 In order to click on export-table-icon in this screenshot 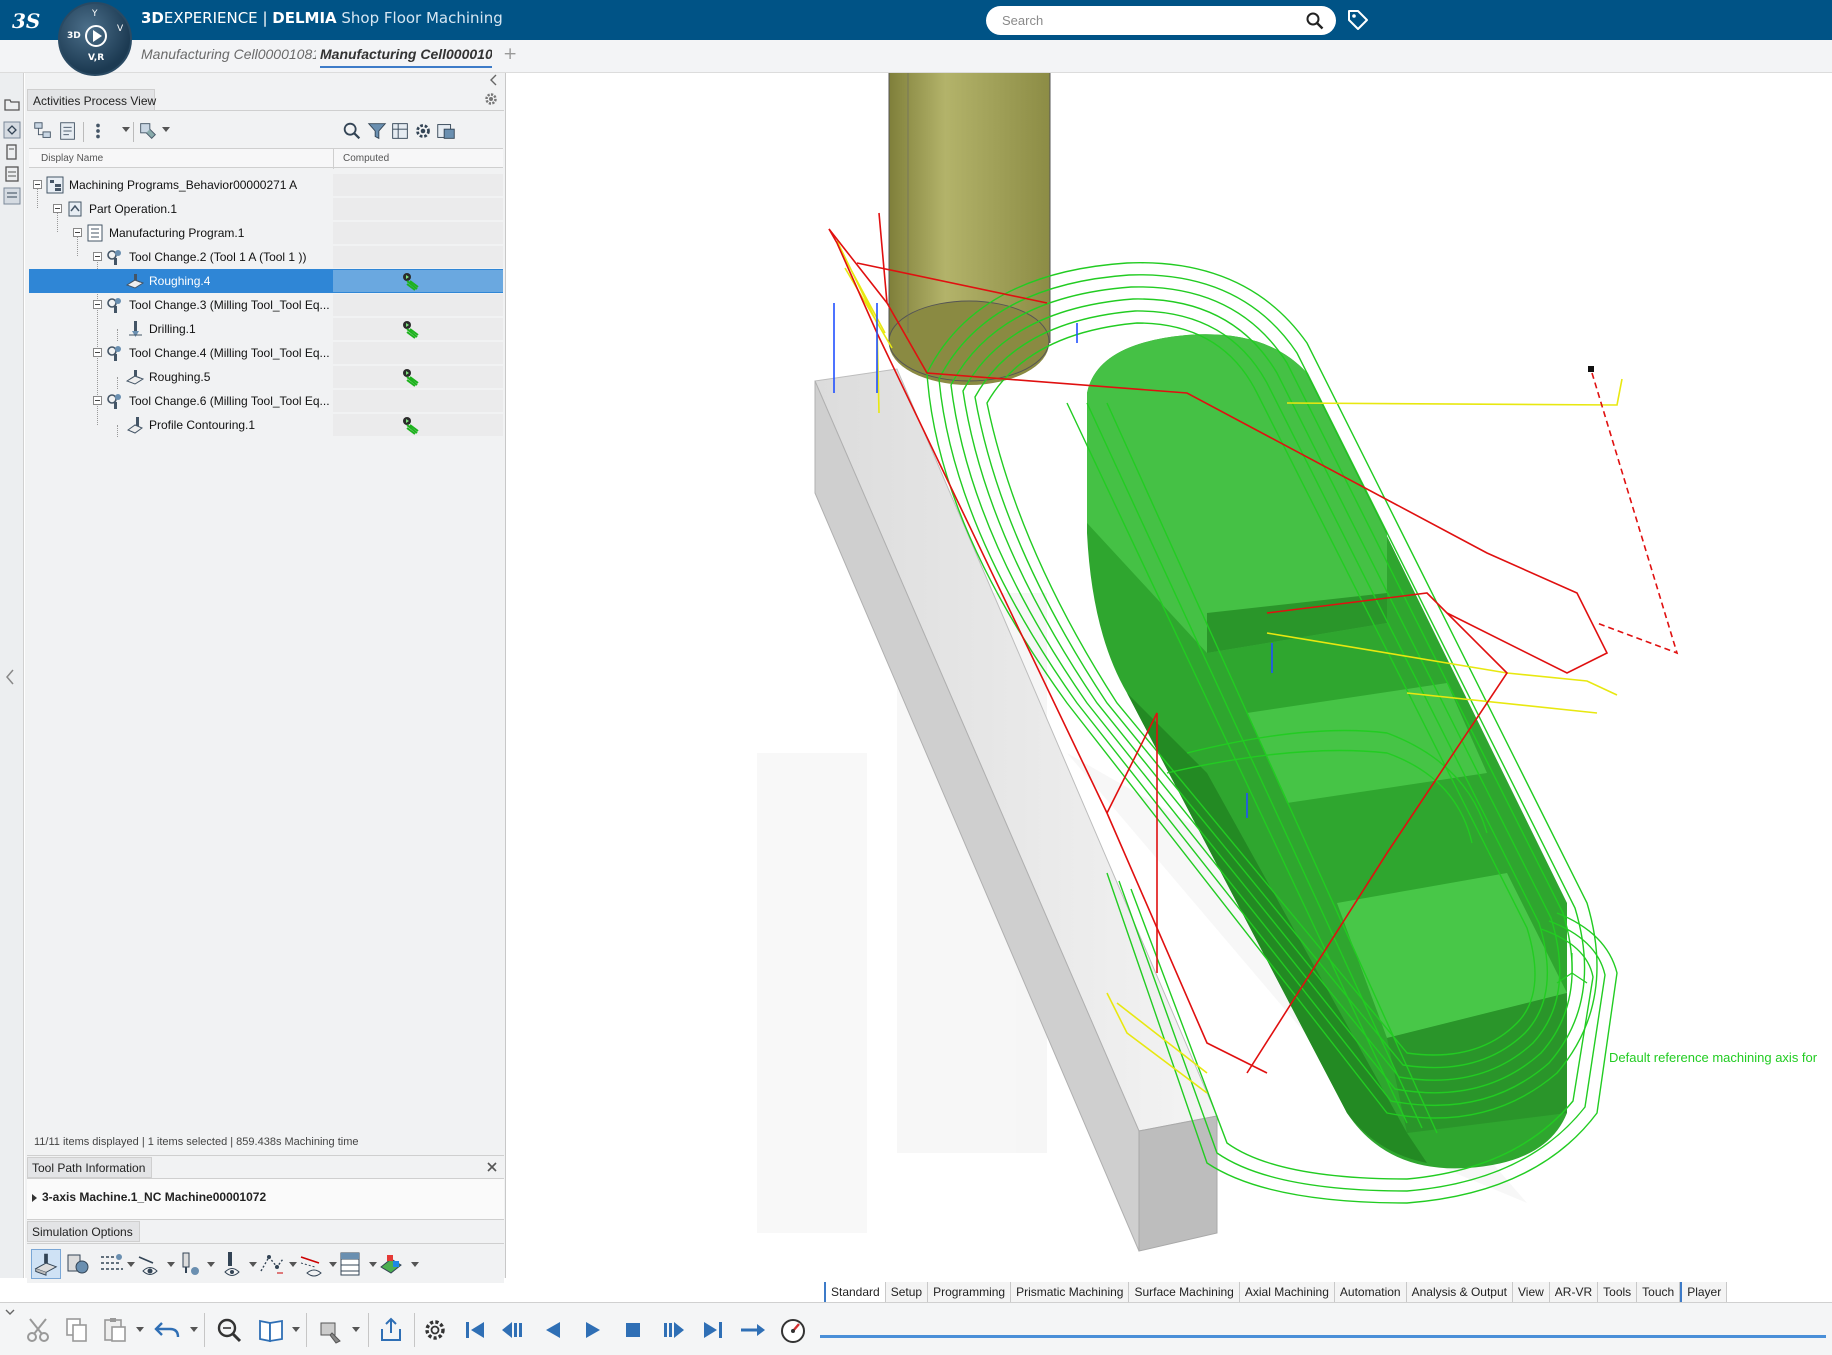, I will do `click(446, 131)`.